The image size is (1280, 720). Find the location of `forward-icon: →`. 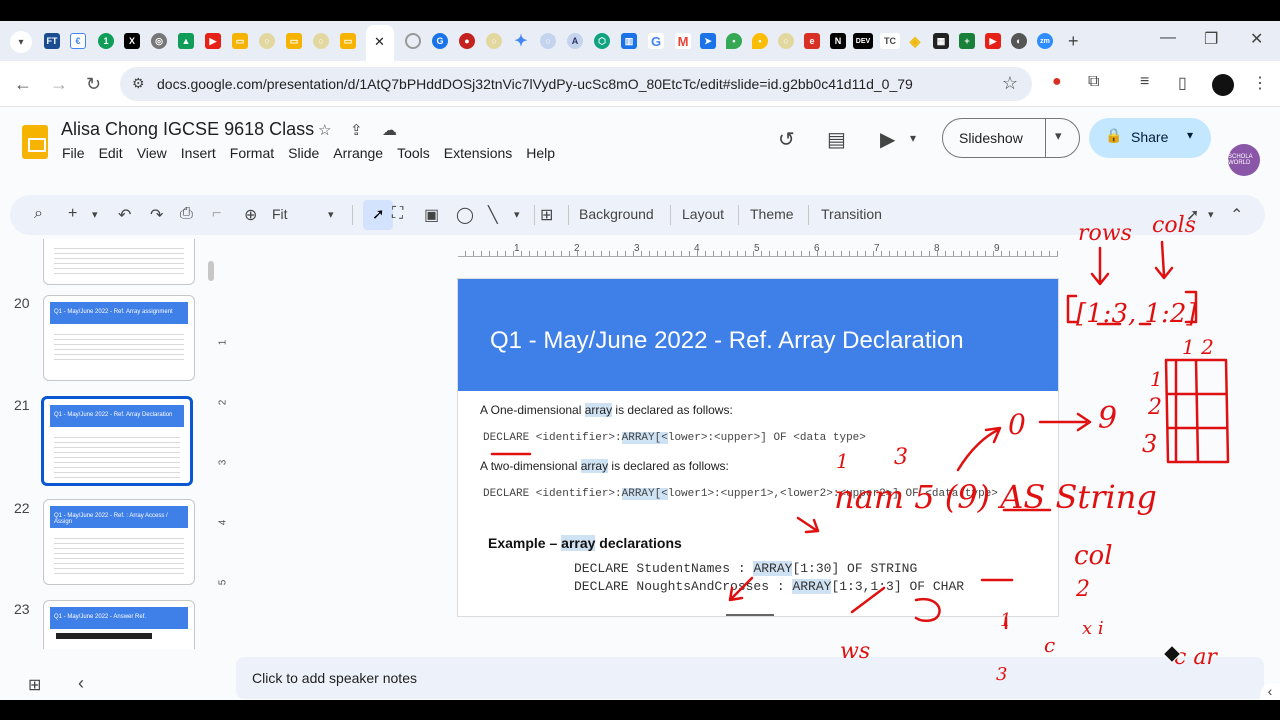

forward-icon: → is located at coordinates (59, 84).